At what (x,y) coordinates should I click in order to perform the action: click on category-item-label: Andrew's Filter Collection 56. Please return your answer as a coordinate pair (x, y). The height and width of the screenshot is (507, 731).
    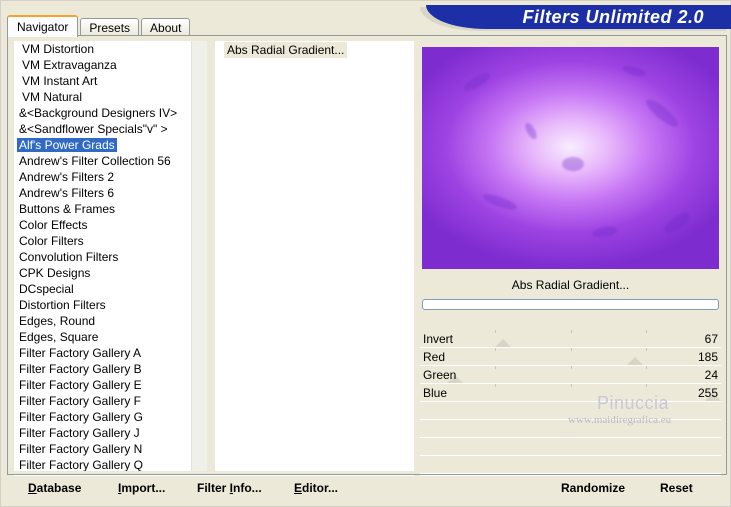
    Looking at the image, I should click on (95, 161).